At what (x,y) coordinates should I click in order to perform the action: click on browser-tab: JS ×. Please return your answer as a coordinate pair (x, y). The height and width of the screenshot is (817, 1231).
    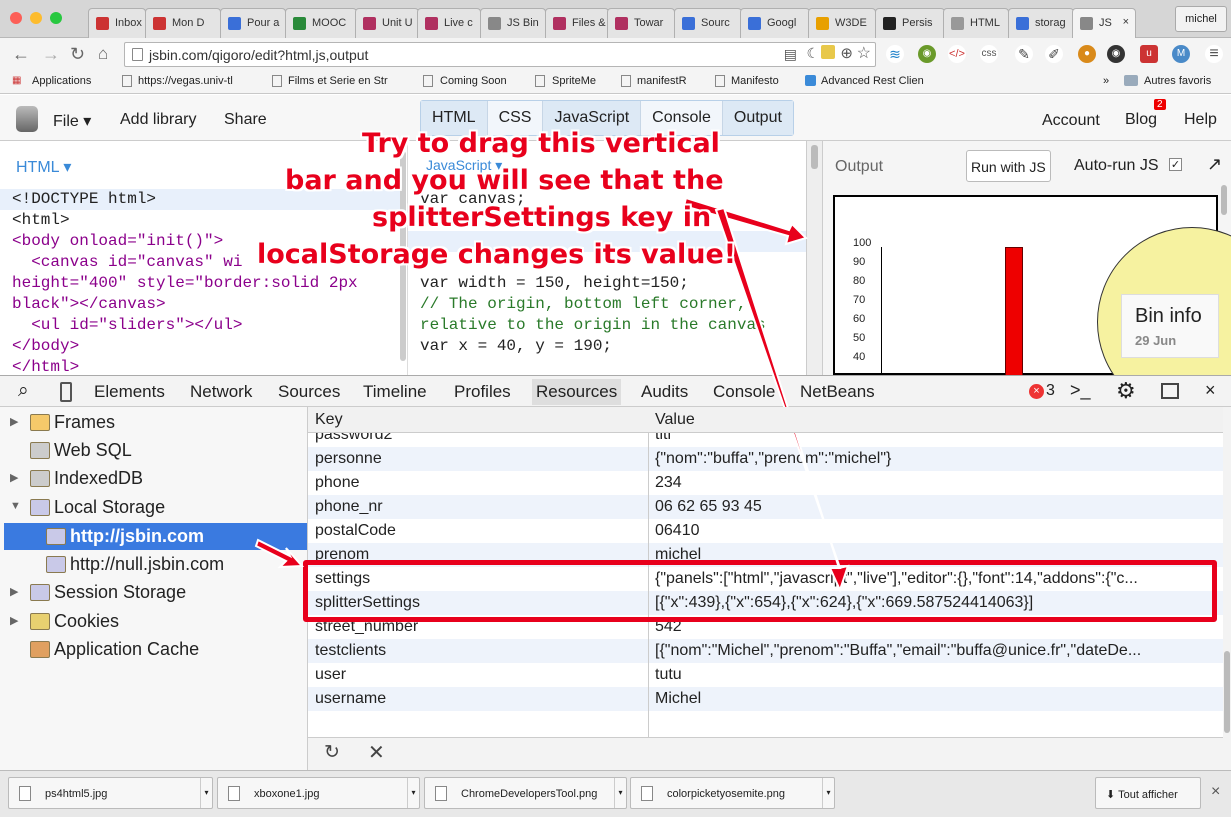
    Looking at the image, I should click on (1104, 23).